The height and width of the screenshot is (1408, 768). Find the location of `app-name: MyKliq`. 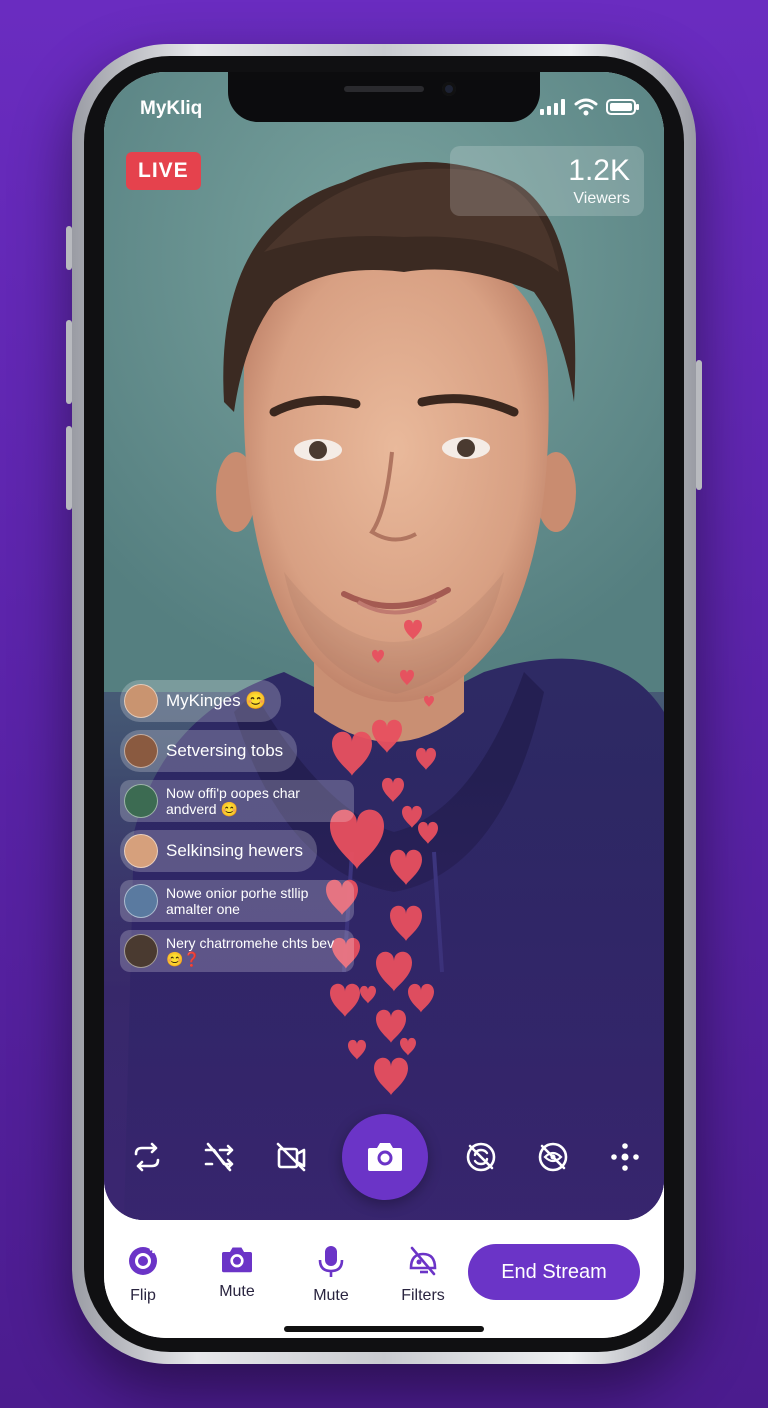

app-name: MyKliq is located at coordinates (171, 108).